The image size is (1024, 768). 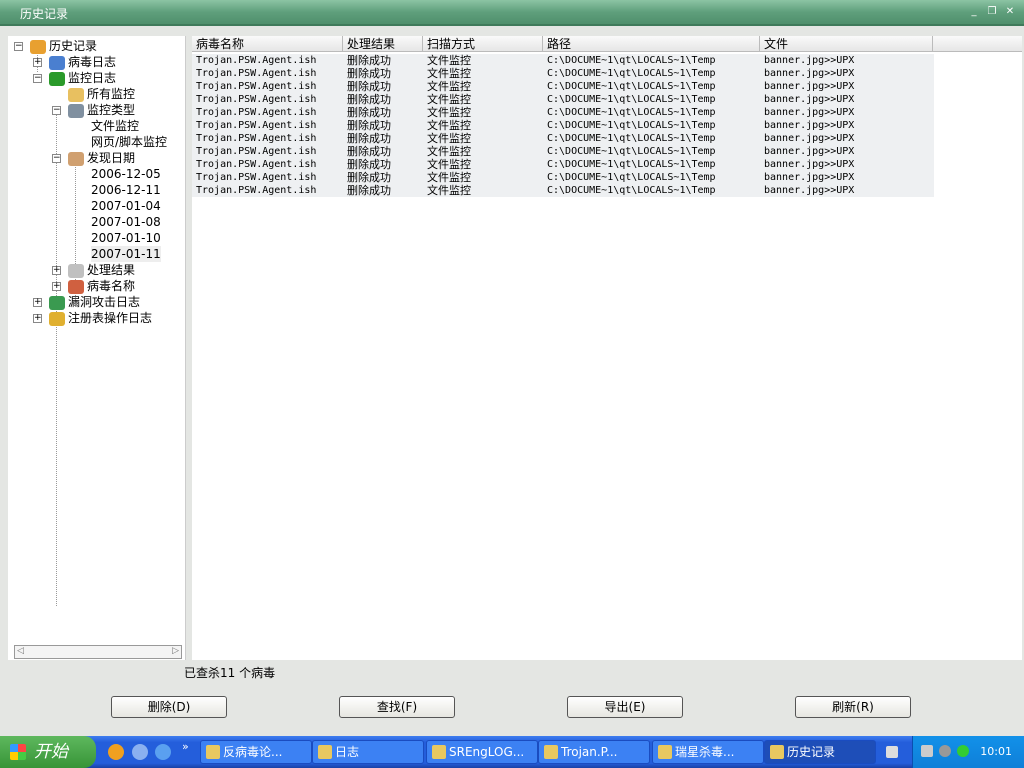 What do you see at coordinates (140, 752) in the screenshot?
I see `browser-icon` at bounding box center [140, 752].